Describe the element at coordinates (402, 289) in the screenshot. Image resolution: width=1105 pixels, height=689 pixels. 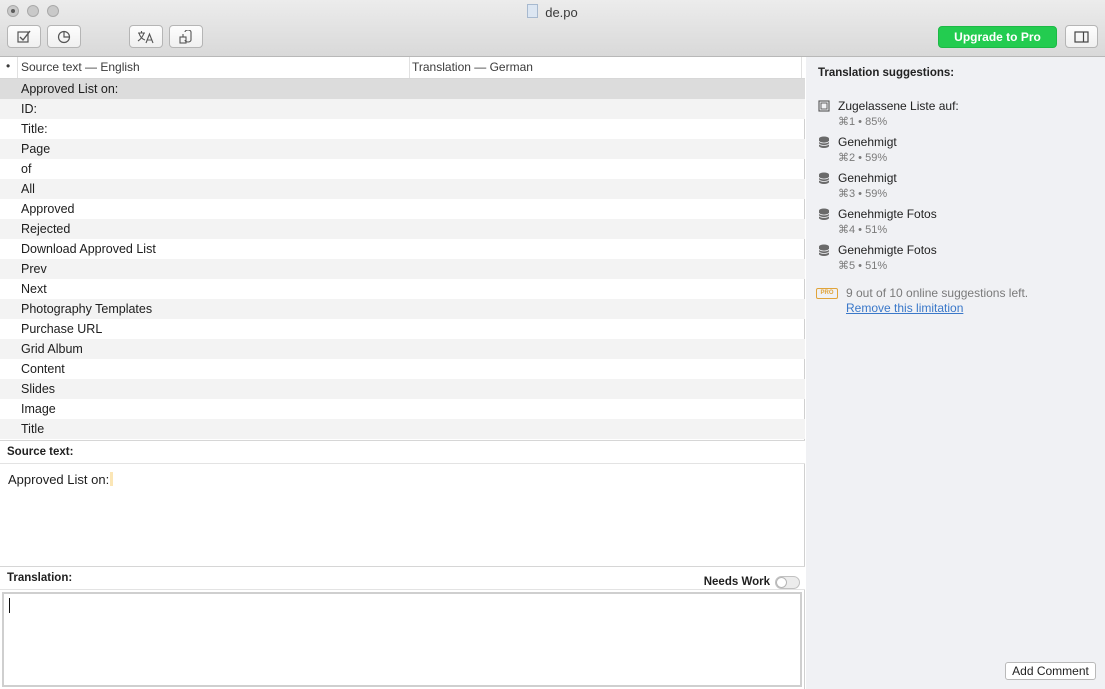
I see `table-row: Next` at that location.